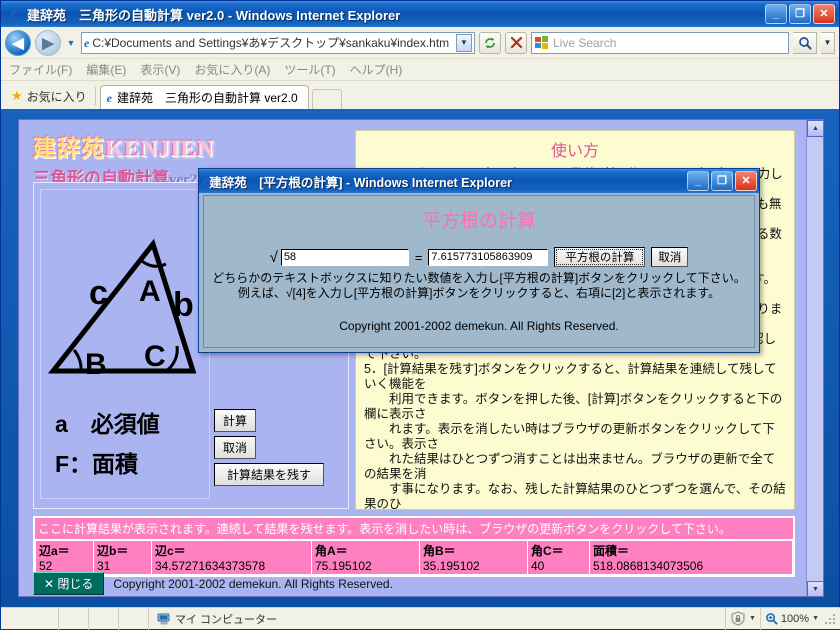 Image resolution: width=840 pixels, height=630 pixels. Describe the element at coordinates (815, 618) in the screenshot. I see `zoom-dropdown-icon: ▼` at that location.